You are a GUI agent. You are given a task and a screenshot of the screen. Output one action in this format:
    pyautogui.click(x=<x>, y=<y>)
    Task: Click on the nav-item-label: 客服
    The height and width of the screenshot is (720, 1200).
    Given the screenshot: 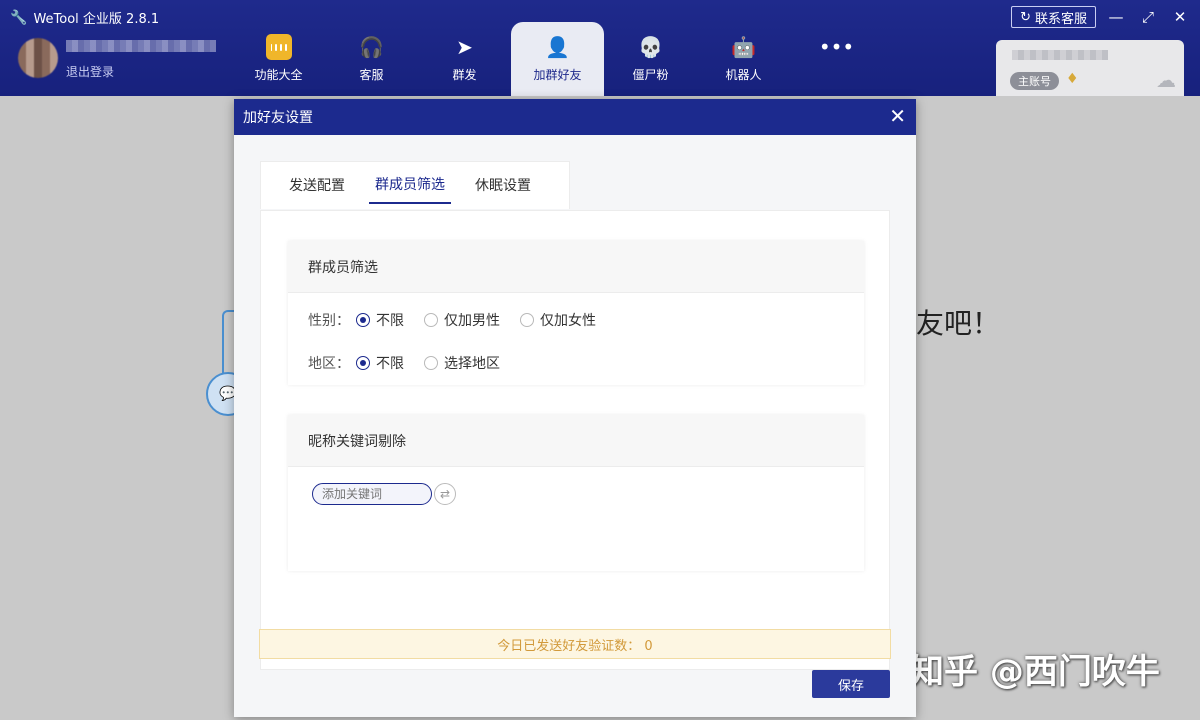 What is the action you would take?
    pyautogui.click(x=371, y=75)
    